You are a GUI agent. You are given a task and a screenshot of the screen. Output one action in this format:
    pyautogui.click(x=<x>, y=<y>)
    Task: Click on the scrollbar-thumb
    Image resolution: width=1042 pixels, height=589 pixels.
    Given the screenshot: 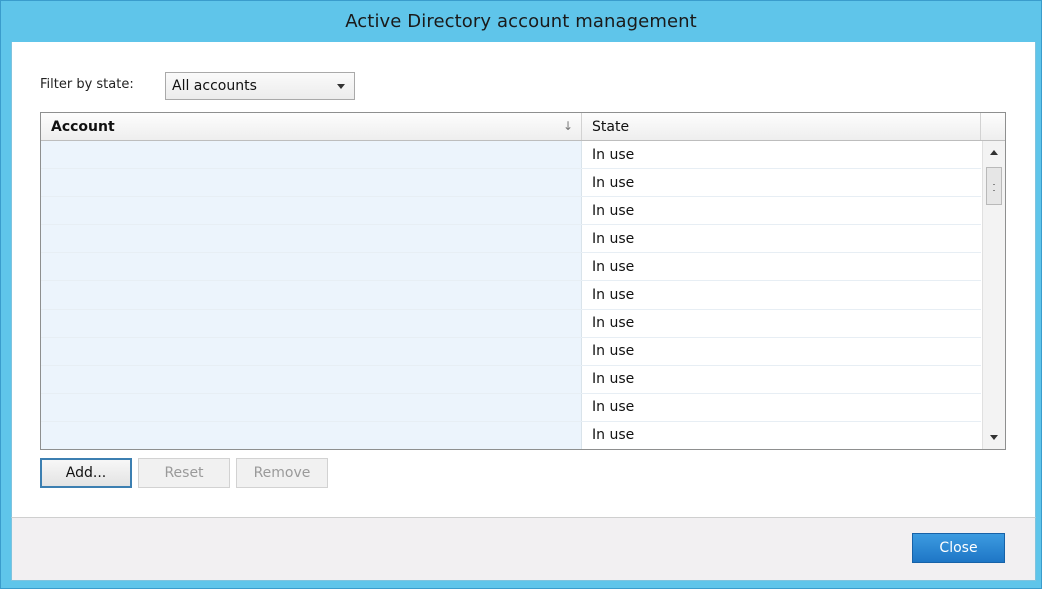 What is the action you would take?
    pyautogui.click(x=994, y=186)
    